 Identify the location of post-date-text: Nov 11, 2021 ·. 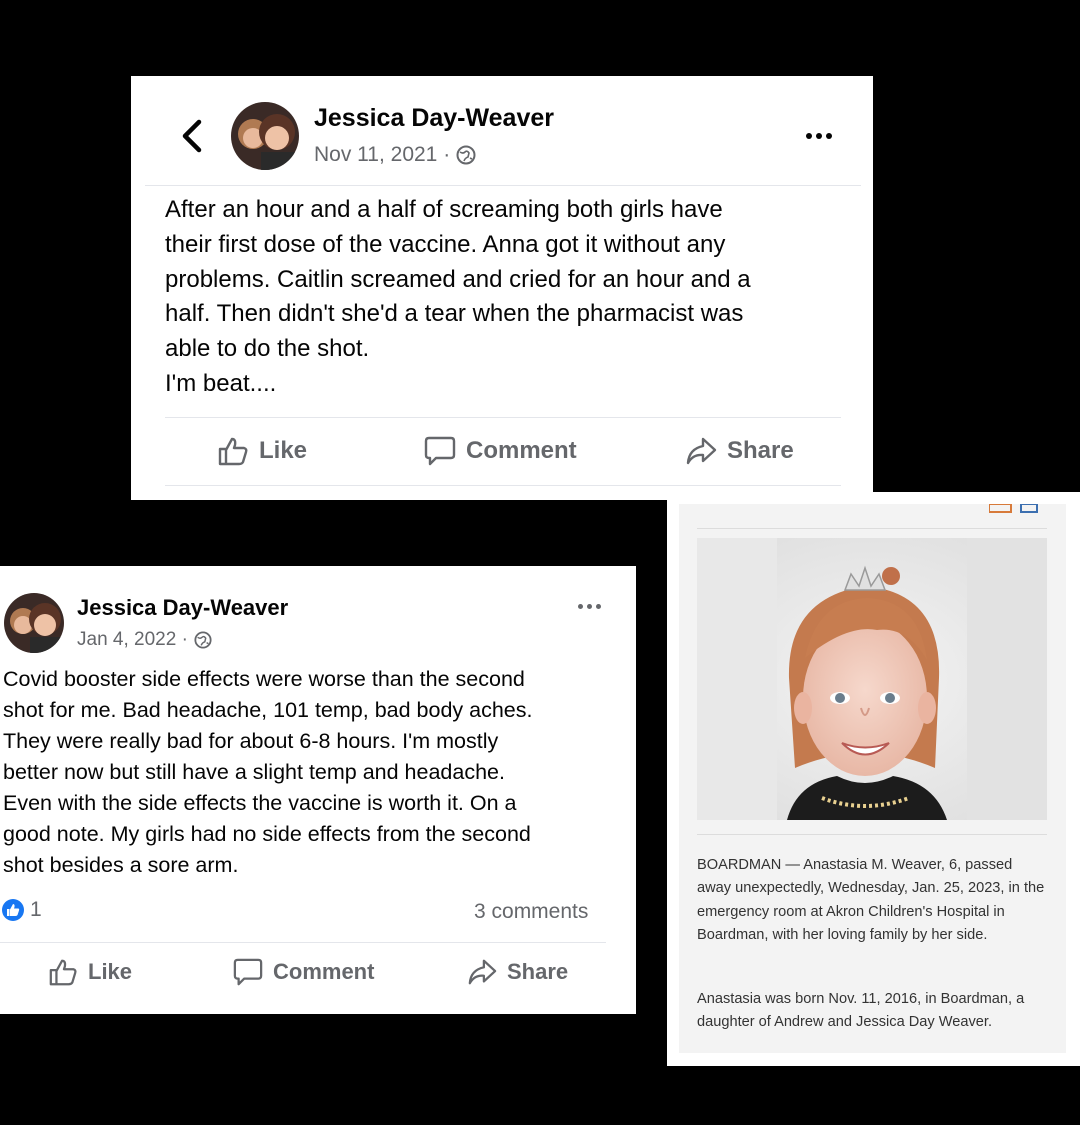
(382, 154).